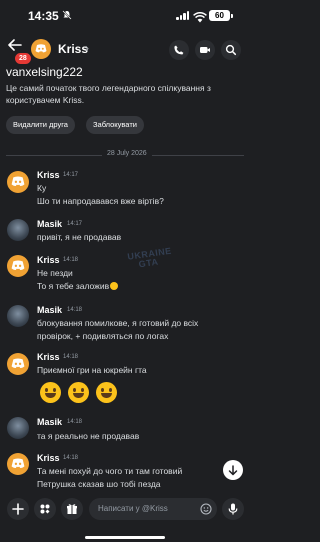 This screenshot has height=542, width=320. Describe the element at coordinates (200, 16) in the screenshot. I see `wifi-icon` at that location.